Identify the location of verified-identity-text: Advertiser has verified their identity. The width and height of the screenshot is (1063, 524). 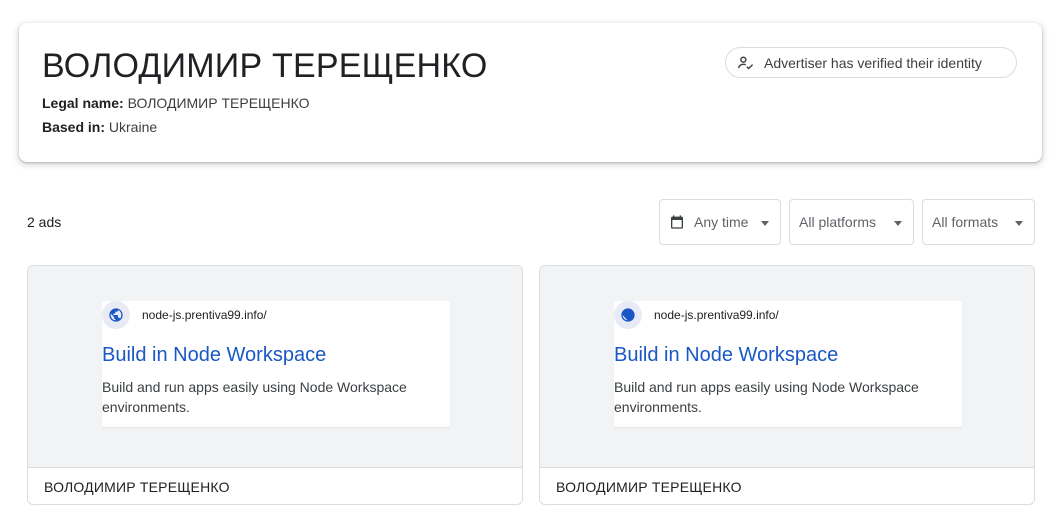
(873, 62).